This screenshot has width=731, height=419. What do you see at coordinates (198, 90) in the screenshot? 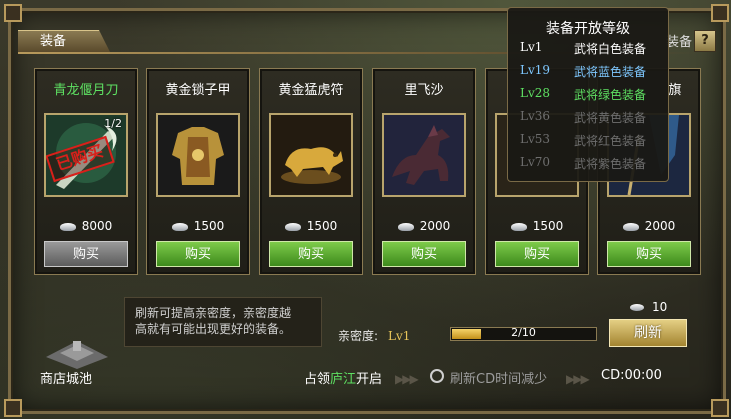
I see `item-name: 黄金锁子甲` at bounding box center [198, 90].